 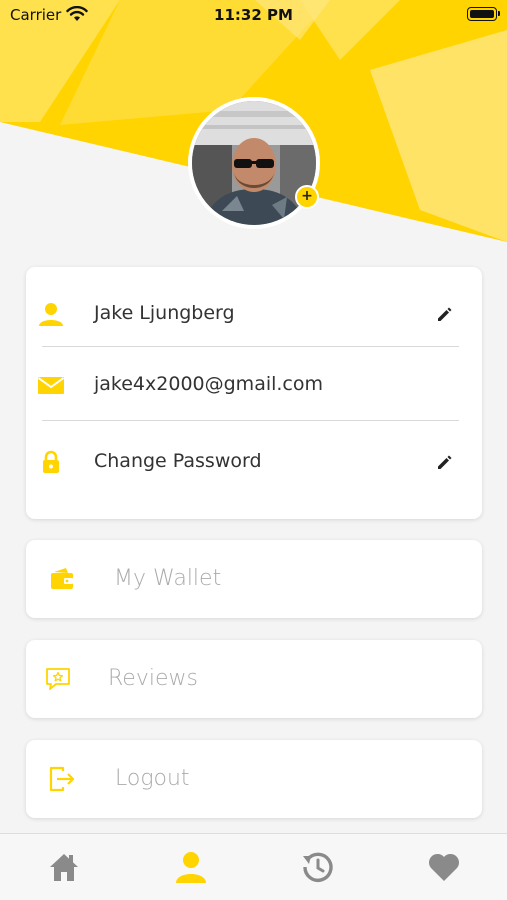 I want to click on review-icon, so click(x=58, y=679).